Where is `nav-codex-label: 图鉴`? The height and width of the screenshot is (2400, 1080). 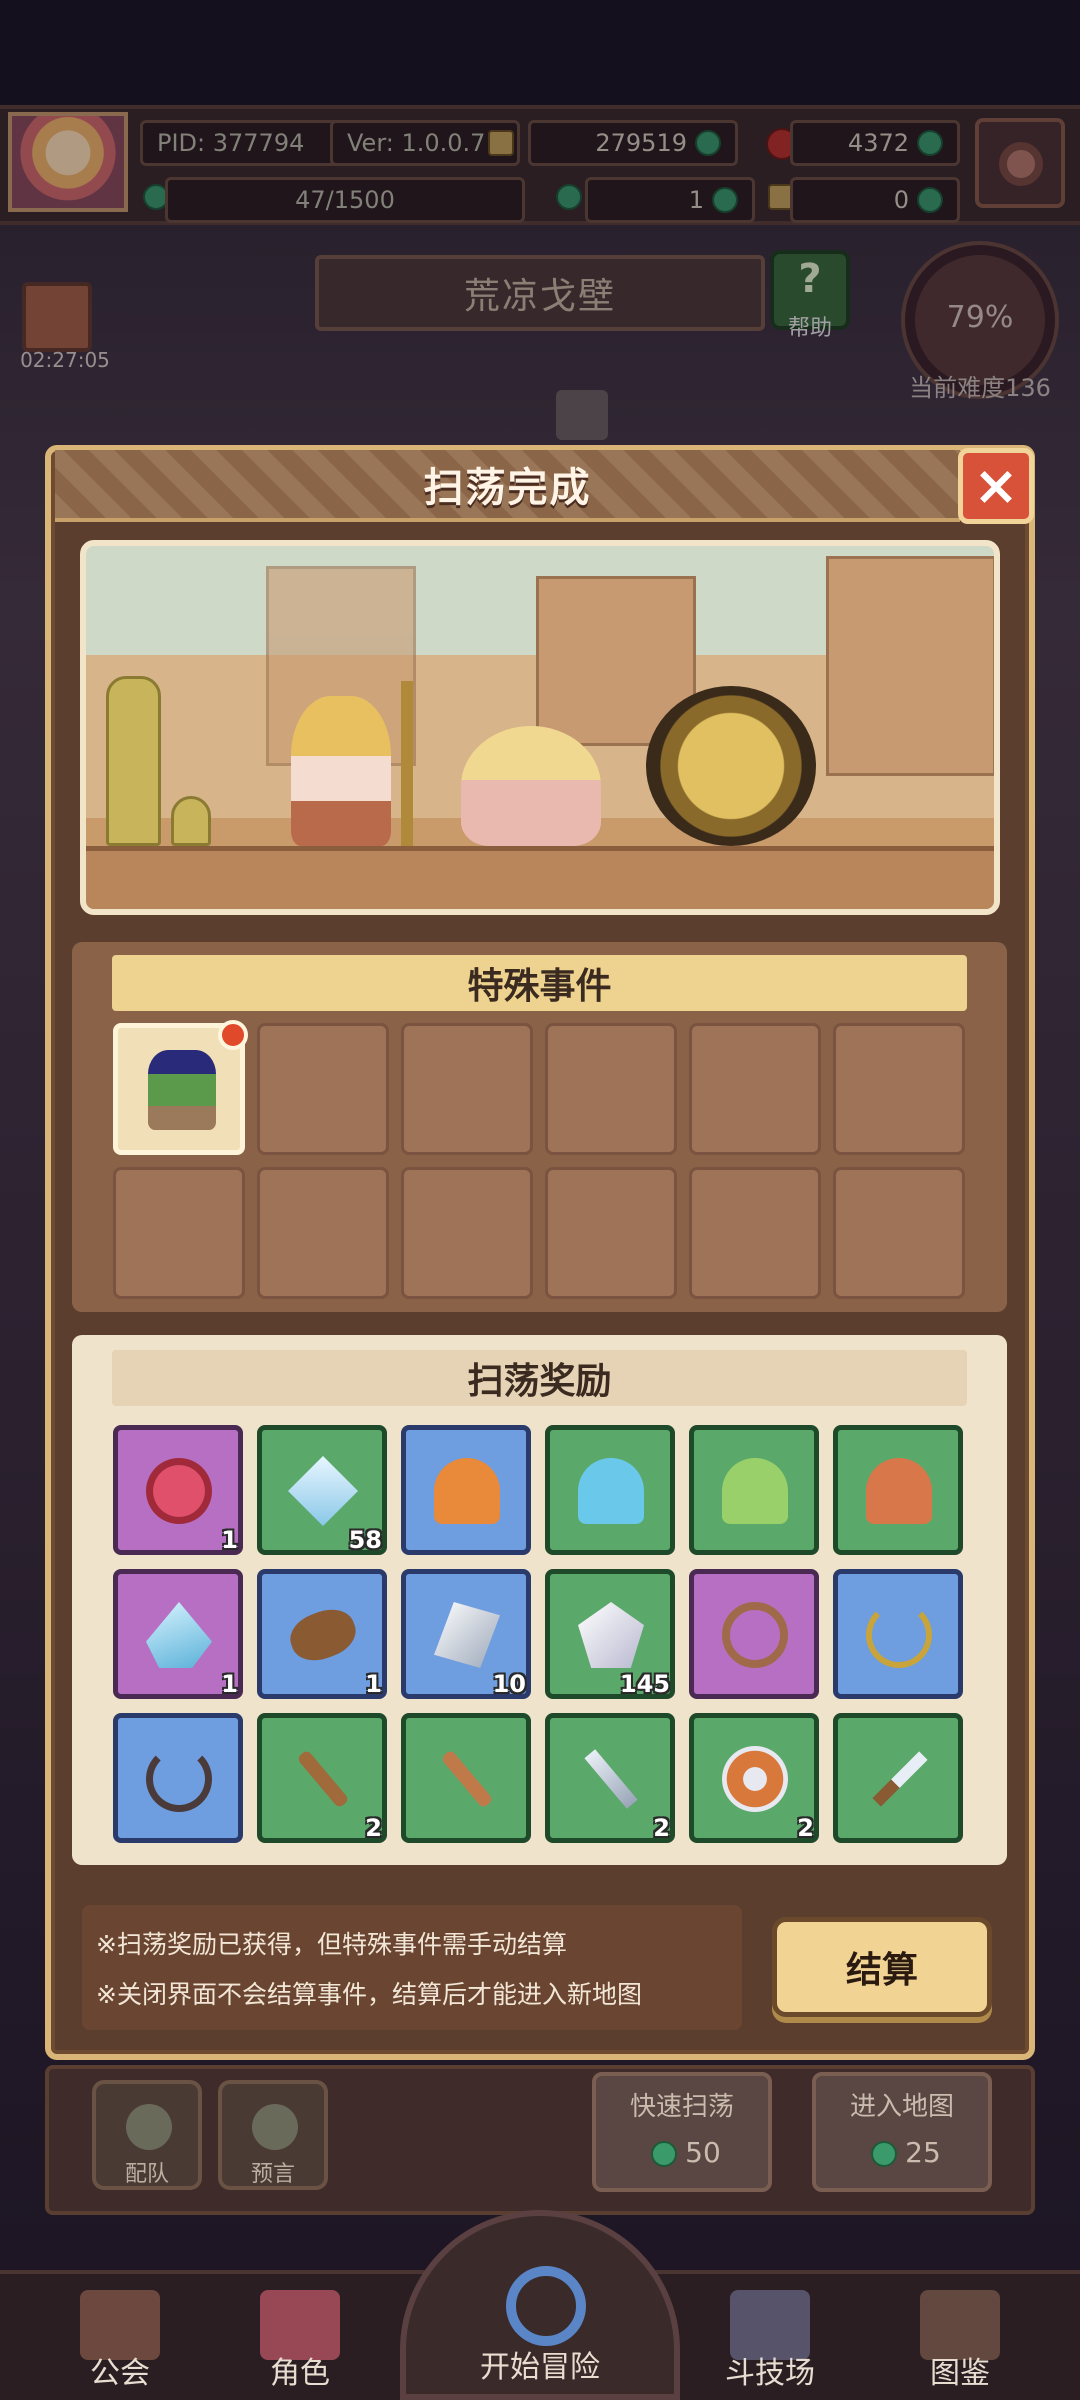 nav-codex-label: 图鉴 is located at coordinates (960, 2373).